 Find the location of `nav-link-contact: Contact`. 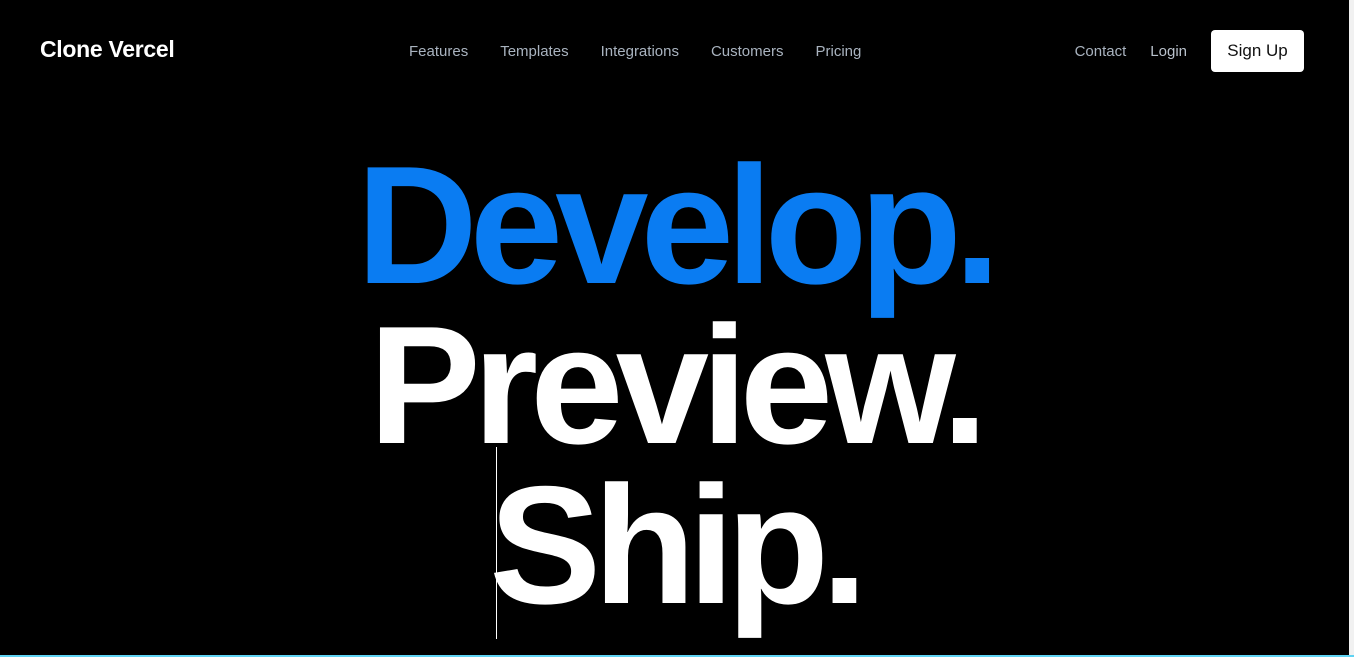

nav-link-contact: Contact is located at coordinates (1101, 51).